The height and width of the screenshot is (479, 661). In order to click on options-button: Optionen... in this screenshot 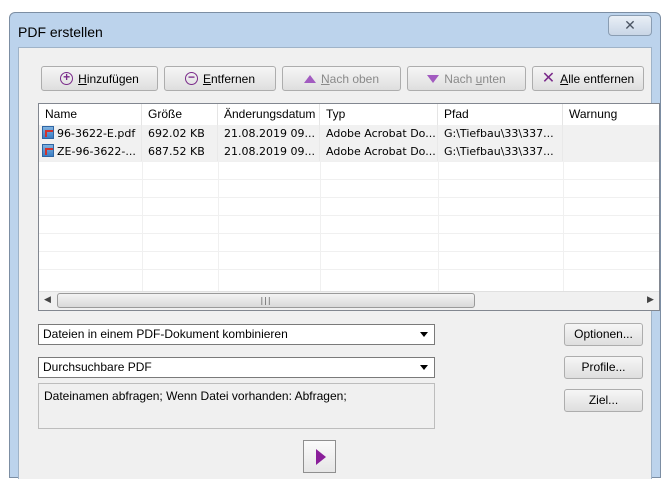, I will do `click(603, 334)`.